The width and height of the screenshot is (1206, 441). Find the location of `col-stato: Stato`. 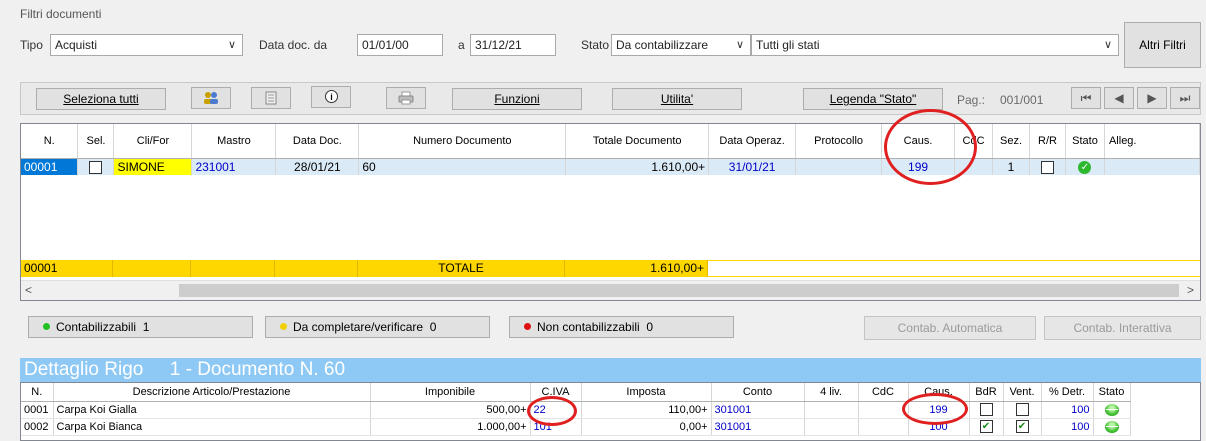

col-stato: Stato is located at coordinates (1085, 141).